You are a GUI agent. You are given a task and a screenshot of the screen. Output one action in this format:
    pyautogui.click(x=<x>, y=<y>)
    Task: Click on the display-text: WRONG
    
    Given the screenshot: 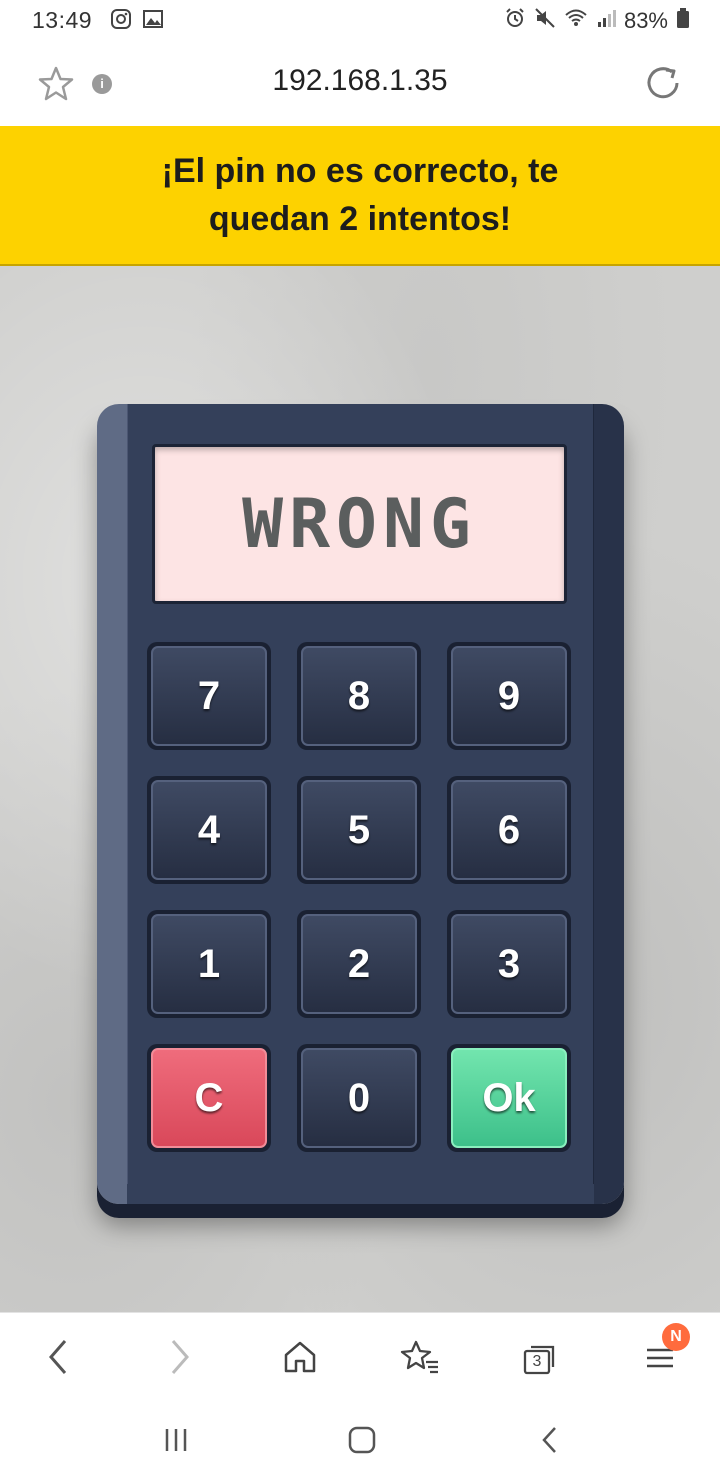 What is the action you would take?
    pyautogui.click(x=359, y=524)
    